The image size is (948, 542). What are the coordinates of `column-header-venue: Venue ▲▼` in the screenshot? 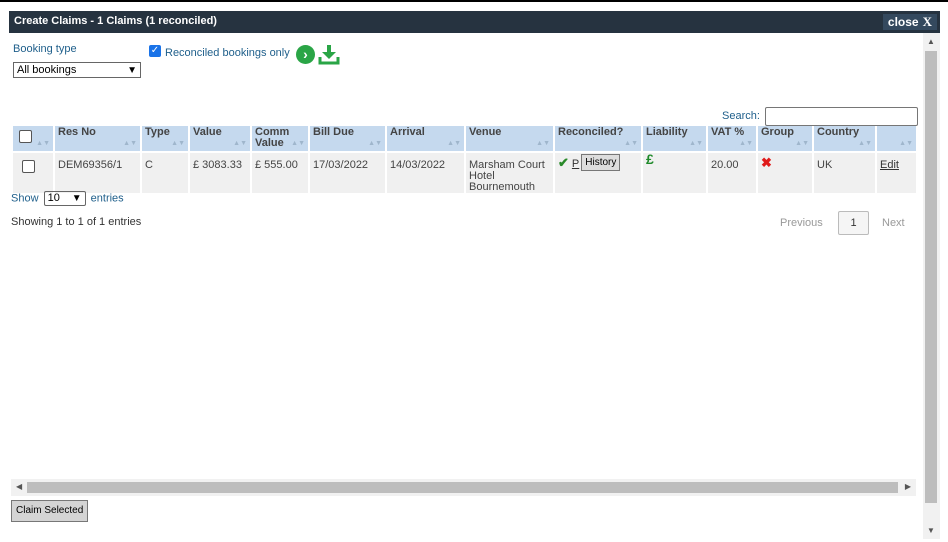 It's located at (509, 138).